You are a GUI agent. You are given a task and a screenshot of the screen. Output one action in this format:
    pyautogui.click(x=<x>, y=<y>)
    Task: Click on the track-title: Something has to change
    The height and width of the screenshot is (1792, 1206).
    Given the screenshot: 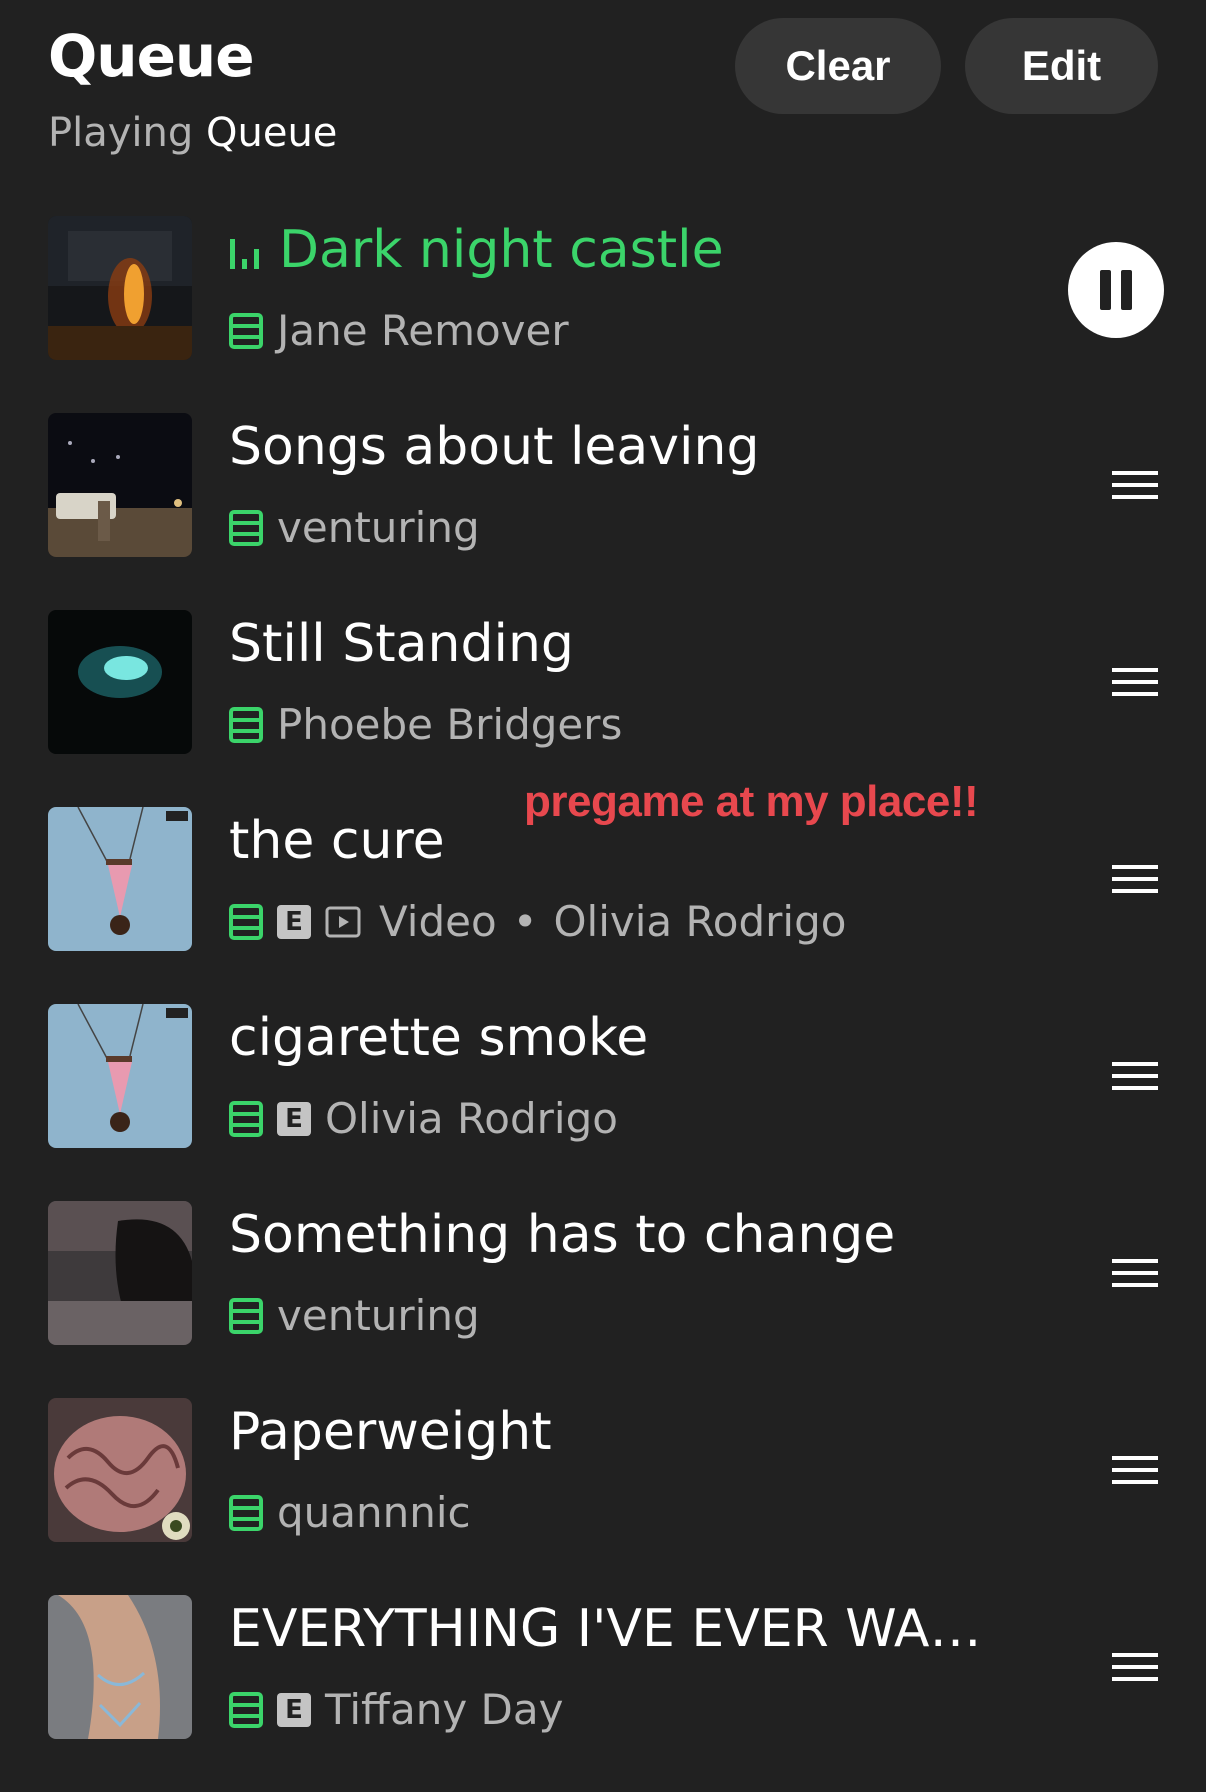 What is the action you would take?
    pyautogui.click(x=562, y=1235)
    